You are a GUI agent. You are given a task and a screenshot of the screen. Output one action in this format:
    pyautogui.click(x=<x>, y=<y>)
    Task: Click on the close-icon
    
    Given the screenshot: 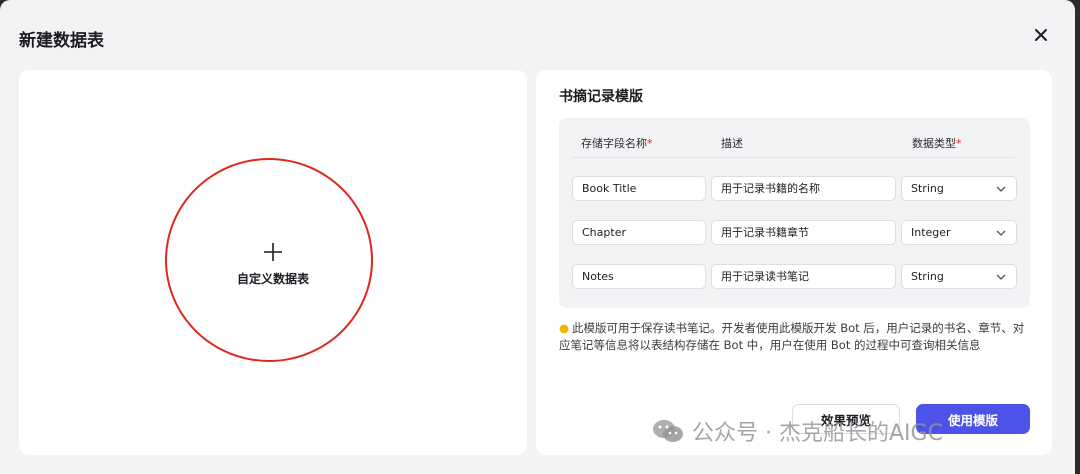 What is the action you would take?
    pyautogui.click(x=1041, y=35)
    